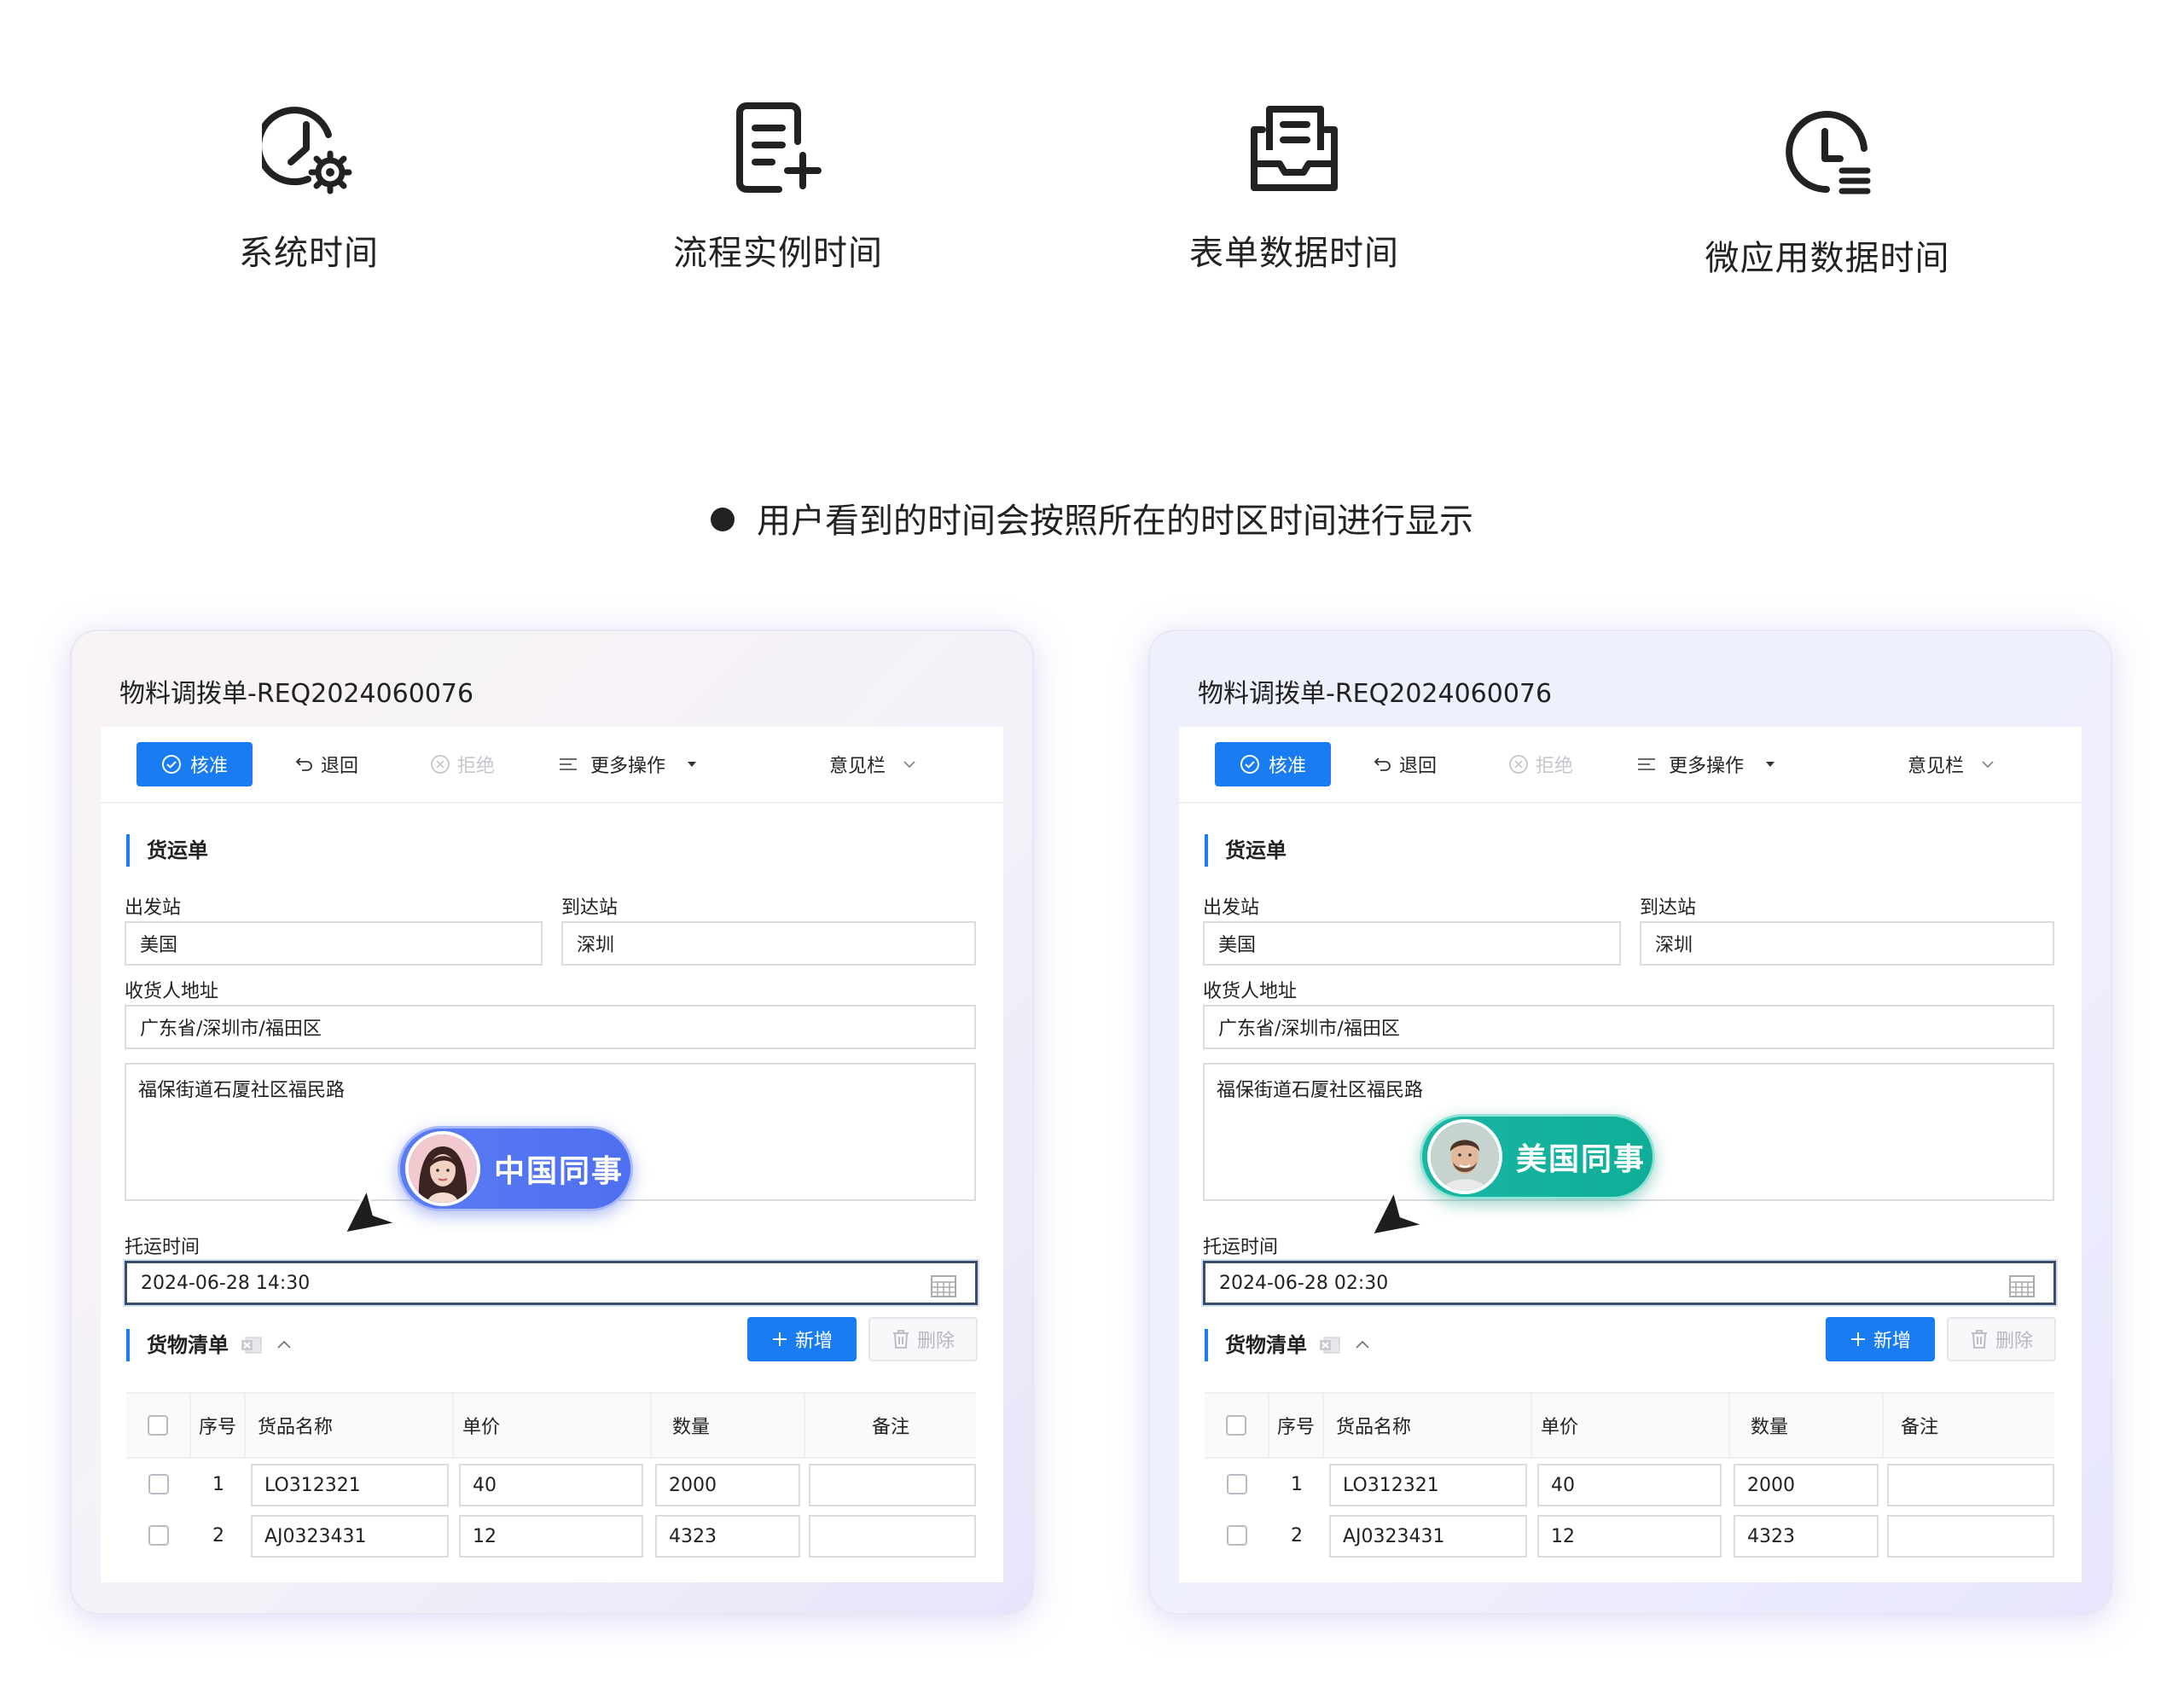 Image resolution: width=2184 pixels, height=1706 pixels. I want to click on feature-label: 流程实例时间, so click(778, 254).